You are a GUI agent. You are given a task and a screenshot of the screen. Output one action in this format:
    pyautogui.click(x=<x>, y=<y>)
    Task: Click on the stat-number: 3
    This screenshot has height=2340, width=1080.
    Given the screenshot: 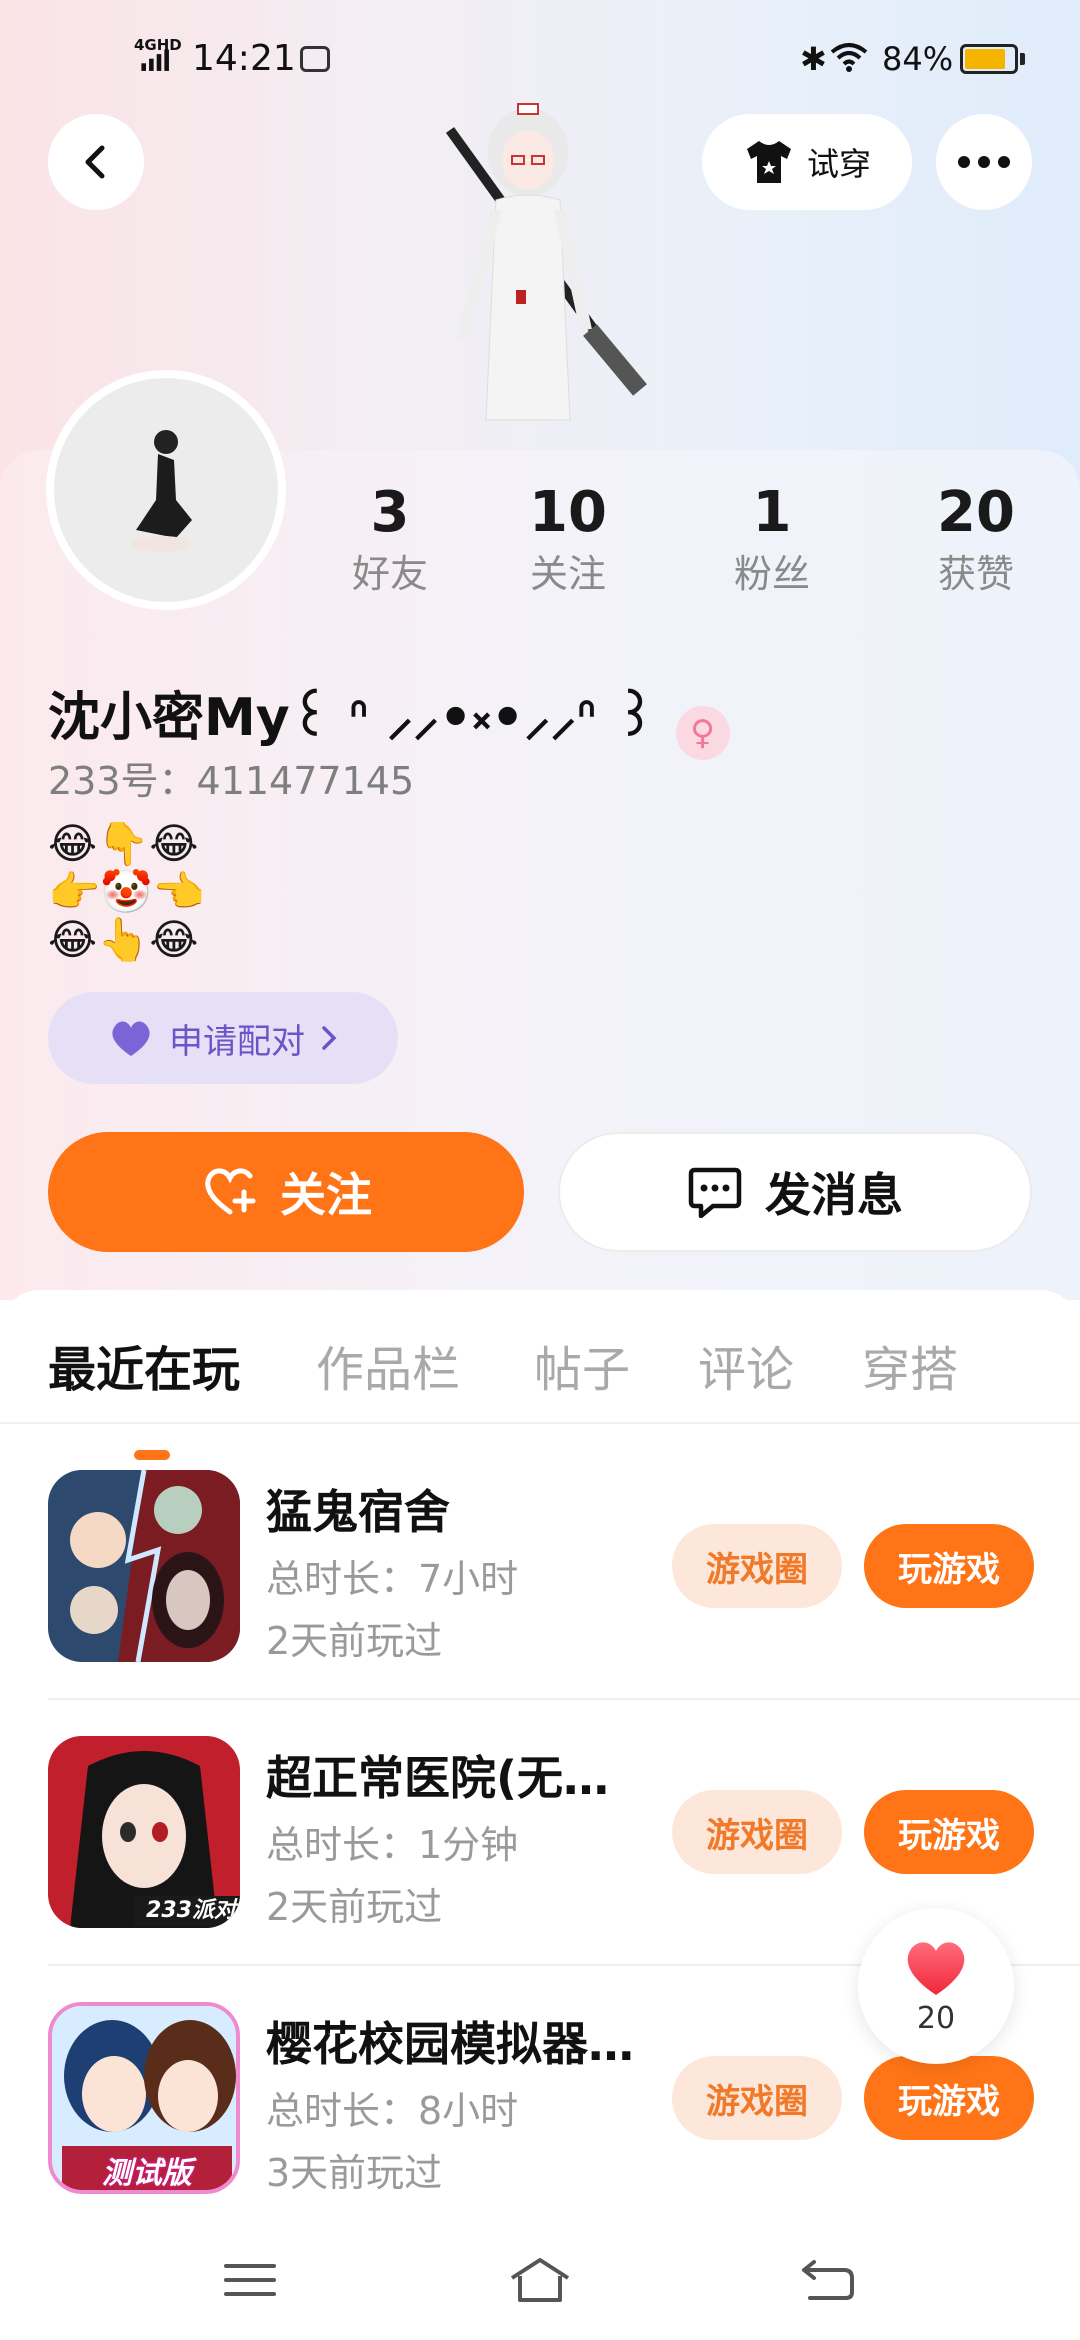 What is the action you would take?
    pyautogui.click(x=390, y=512)
    